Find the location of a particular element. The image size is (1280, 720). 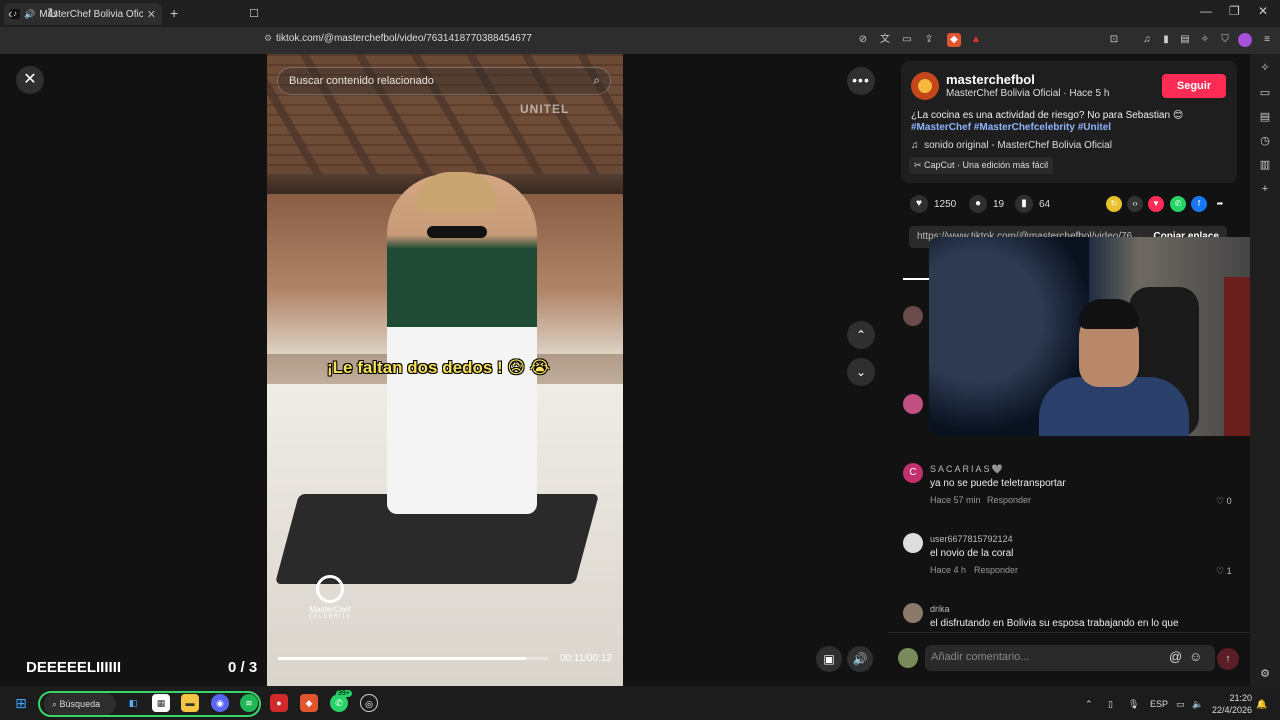

close-window-icon: ✕ is located at coordinates (1263, 11).